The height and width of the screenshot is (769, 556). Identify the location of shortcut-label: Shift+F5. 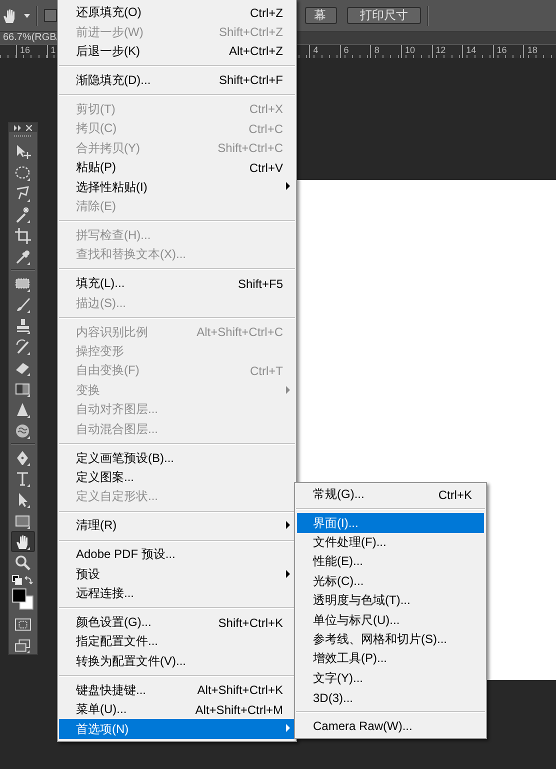
(260, 283).